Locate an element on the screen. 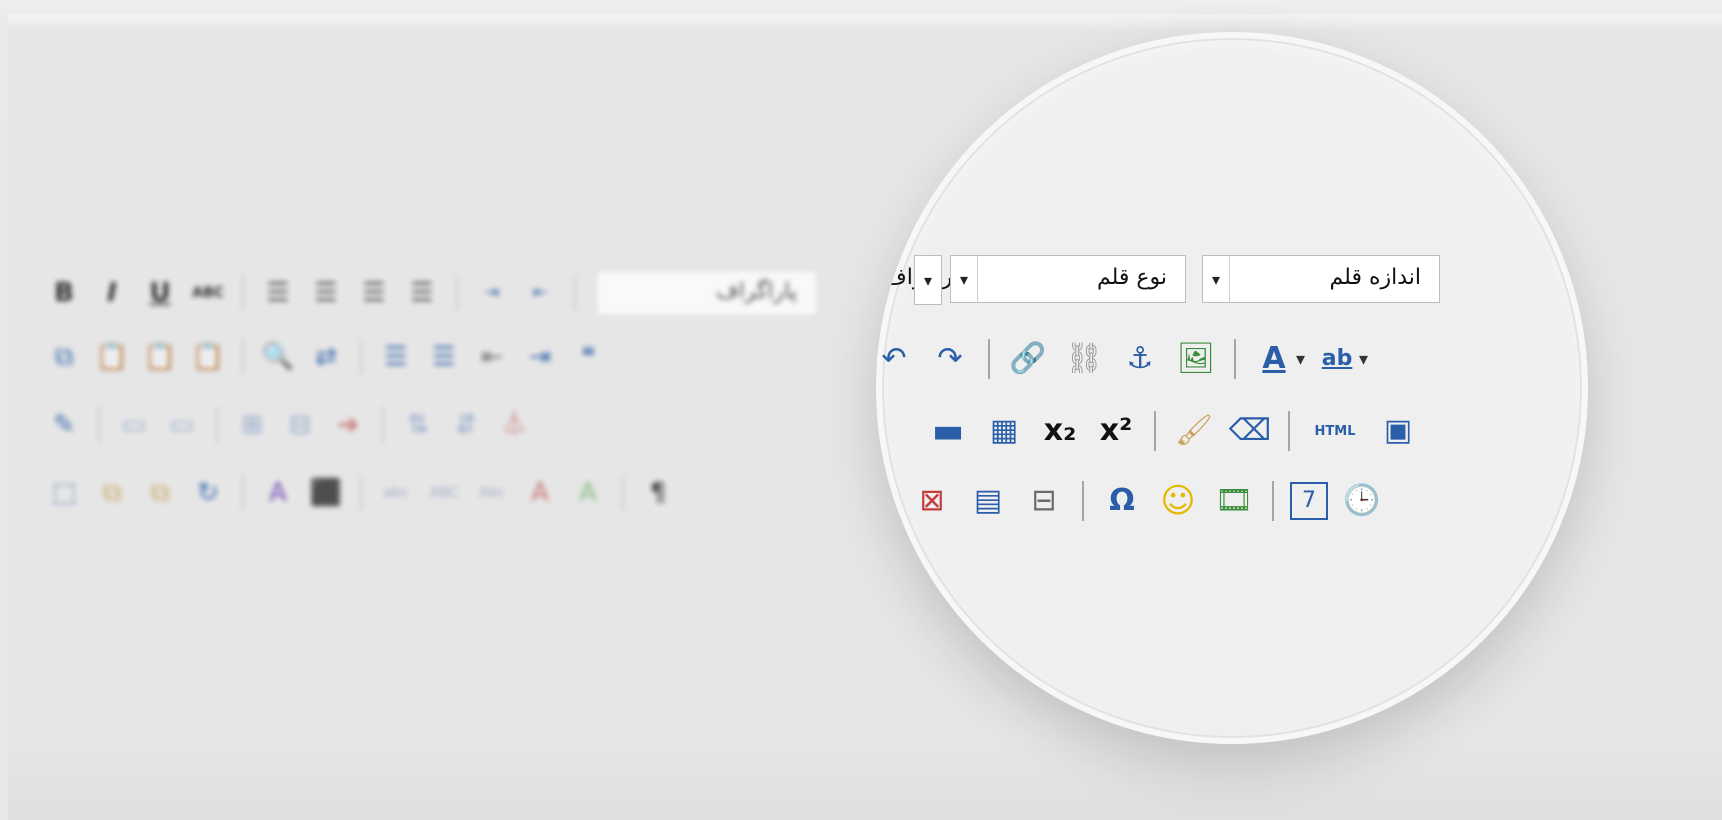  copy-icon: ⧉ is located at coordinates (64, 357).